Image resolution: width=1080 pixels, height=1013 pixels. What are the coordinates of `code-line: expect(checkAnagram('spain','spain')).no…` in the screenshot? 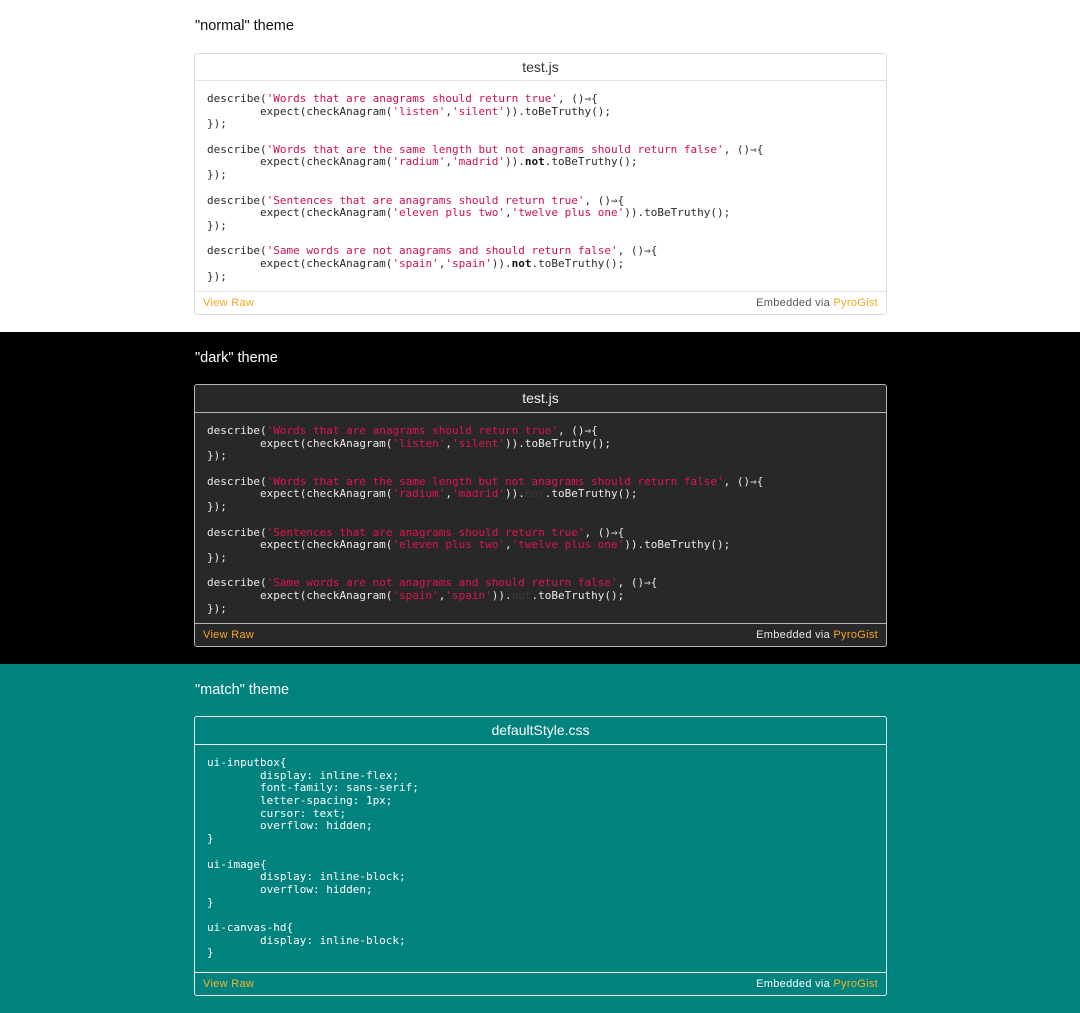 It's located at (540, 595).